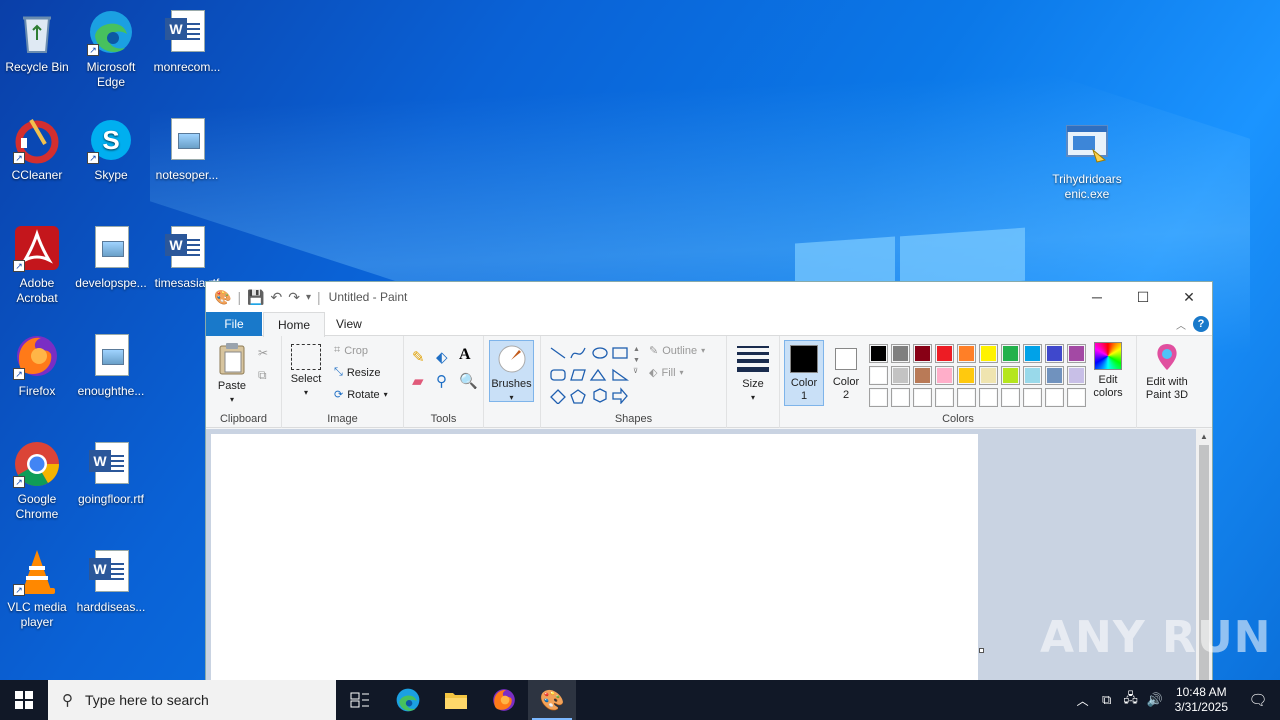 Image resolution: width=1280 pixels, height=720 pixels. I want to click on close-button: ✕, so click(1189, 297).